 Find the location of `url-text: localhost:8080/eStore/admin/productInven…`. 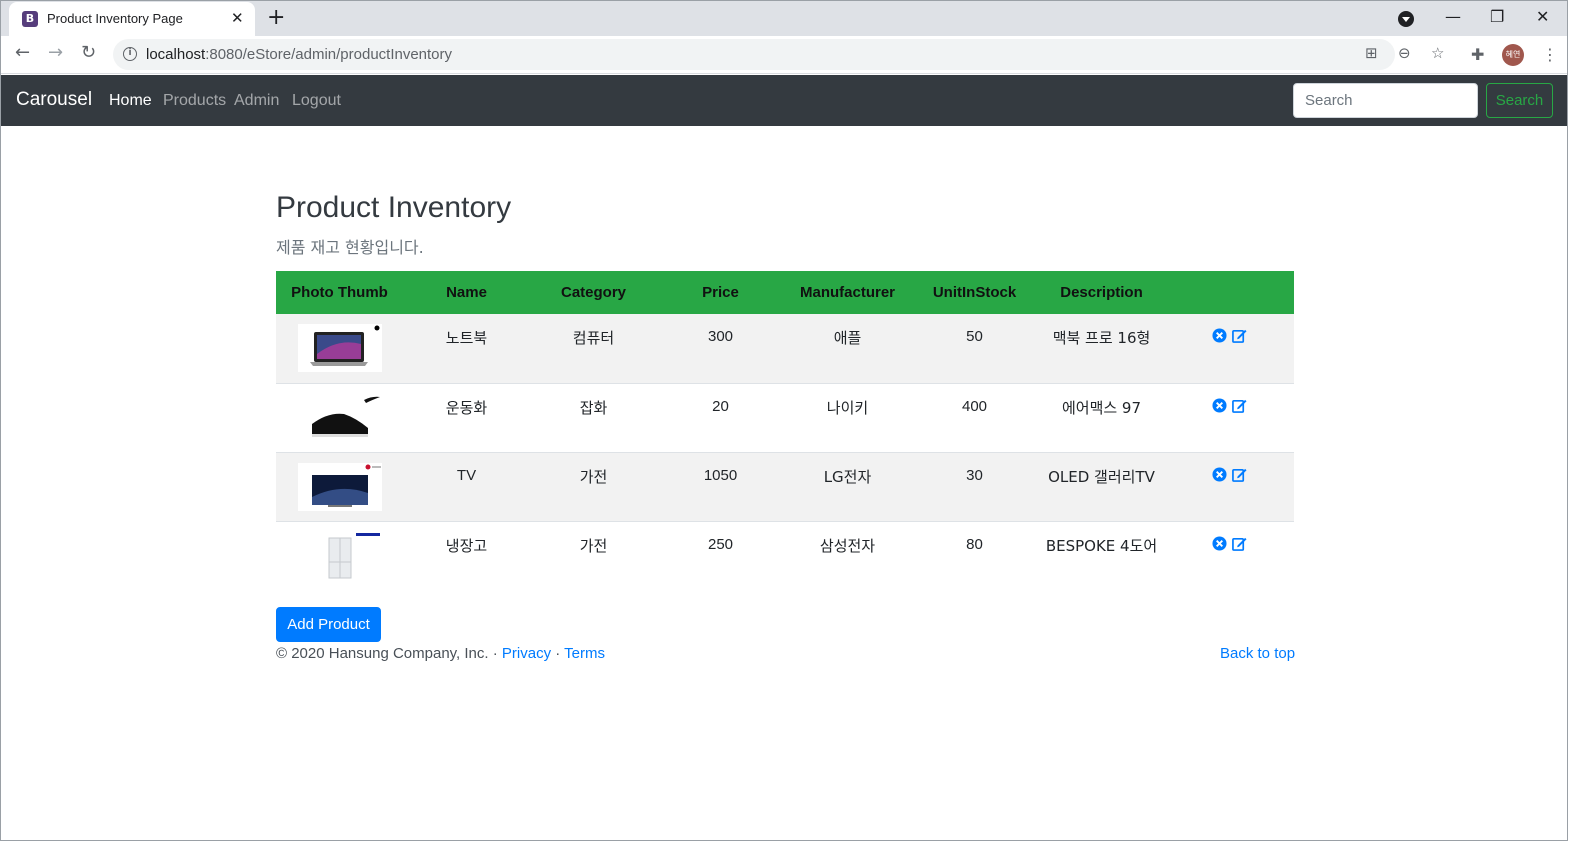

url-text: localhost:8080/eStore/admin/productInven… is located at coordinates (299, 54).